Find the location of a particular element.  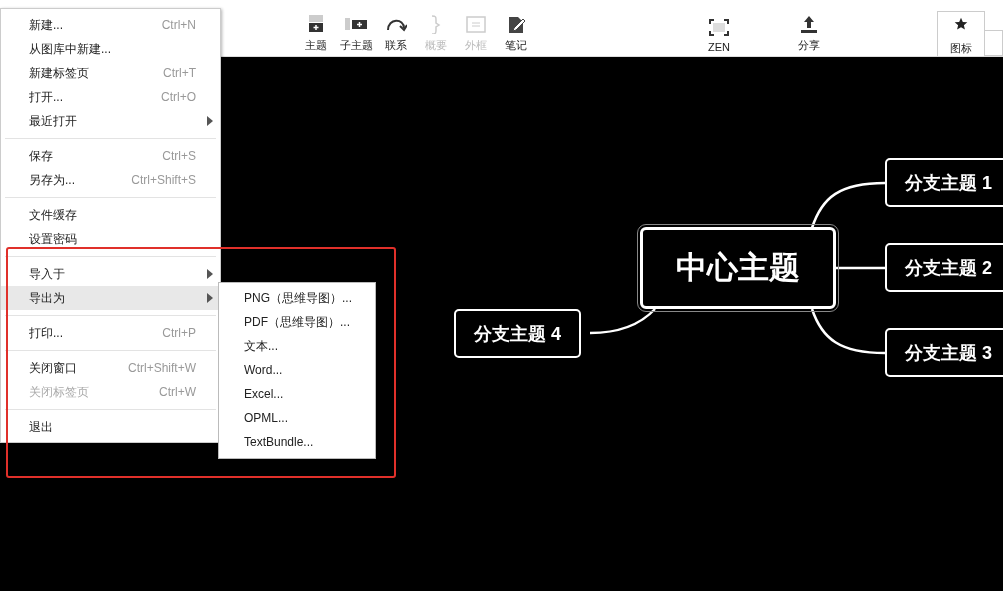

star-icon is located at coordinates (961, 24).